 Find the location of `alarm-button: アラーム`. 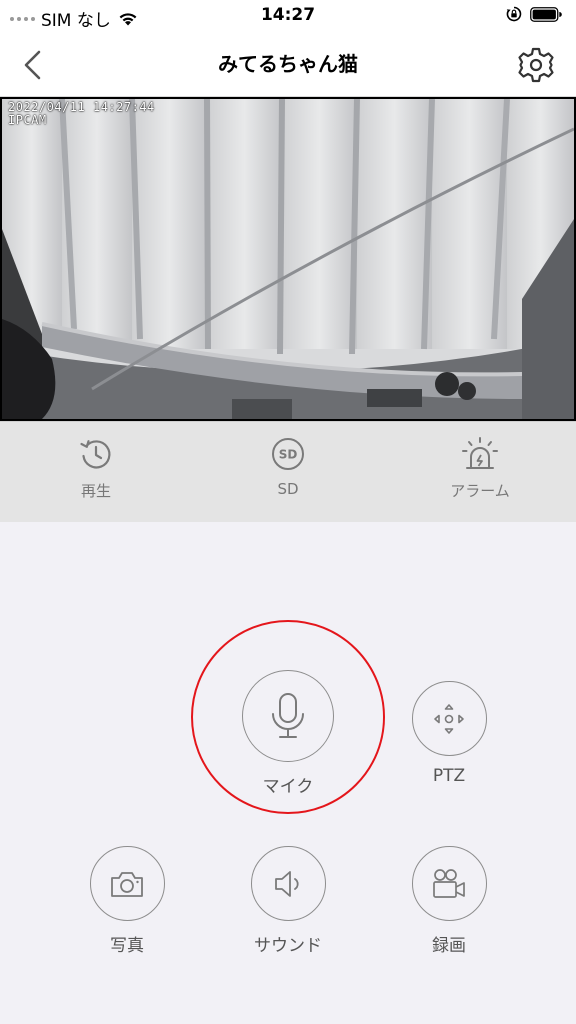

alarm-button: アラーム is located at coordinates (480, 468).